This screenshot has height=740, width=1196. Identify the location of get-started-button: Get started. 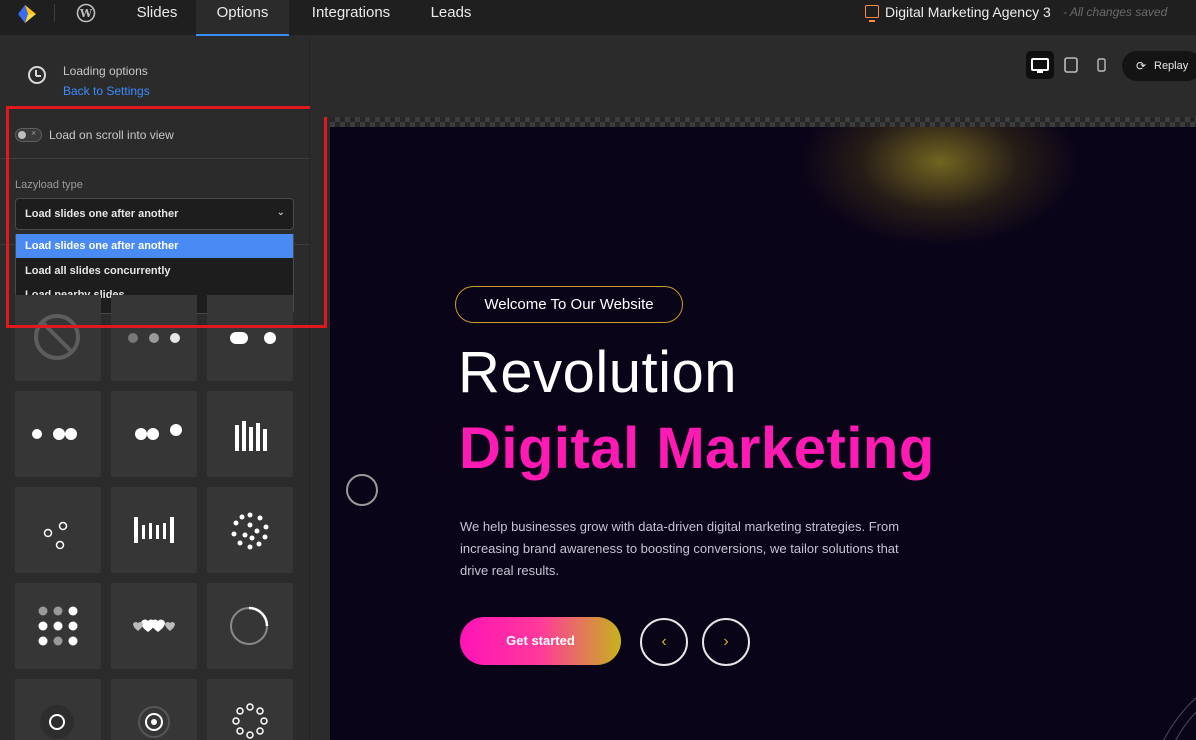
(540, 641).